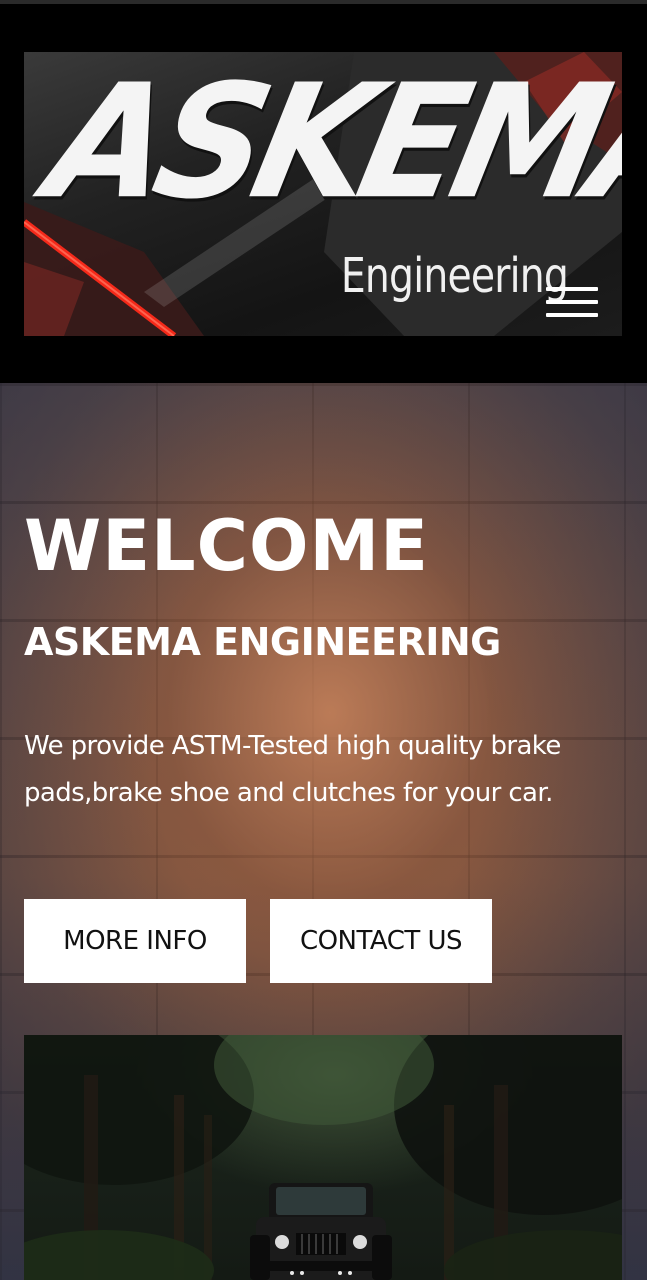 Image resolution: width=647 pixels, height=1280 pixels. Describe the element at coordinates (135, 941) in the screenshot. I see `more-info-button: MORE INFO` at that location.